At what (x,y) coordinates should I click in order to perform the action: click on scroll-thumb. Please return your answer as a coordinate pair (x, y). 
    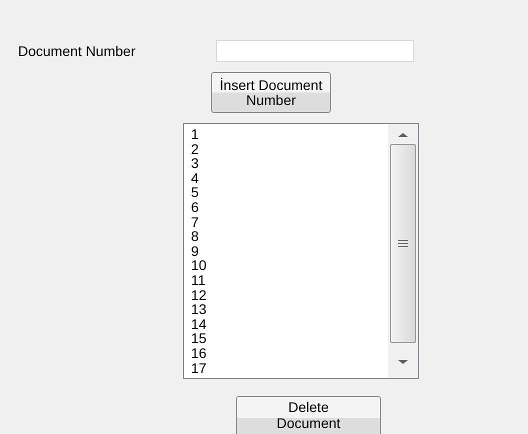
    Looking at the image, I should click on (403, 243).